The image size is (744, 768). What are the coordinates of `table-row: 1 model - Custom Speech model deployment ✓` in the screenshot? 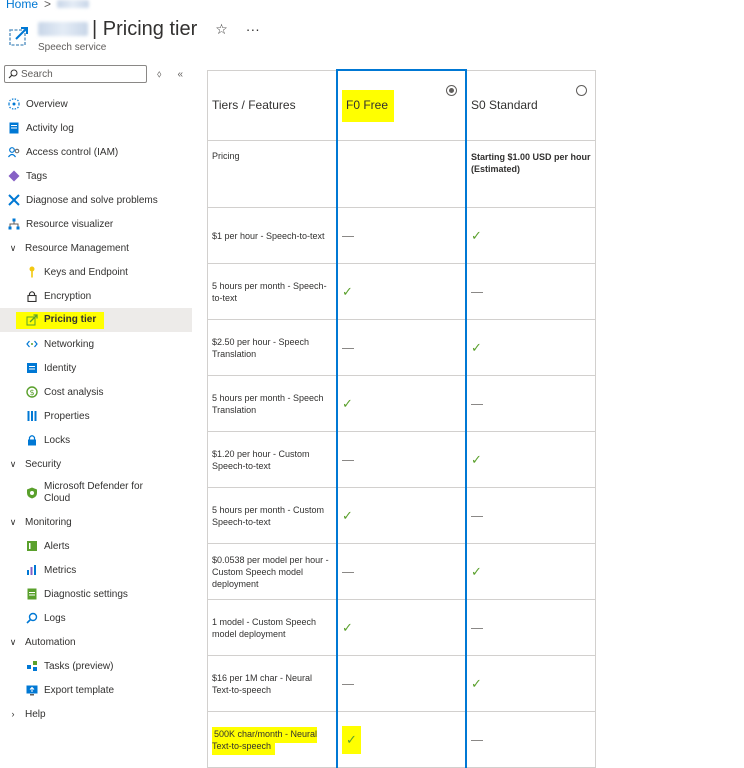 It's located at (401, 627).